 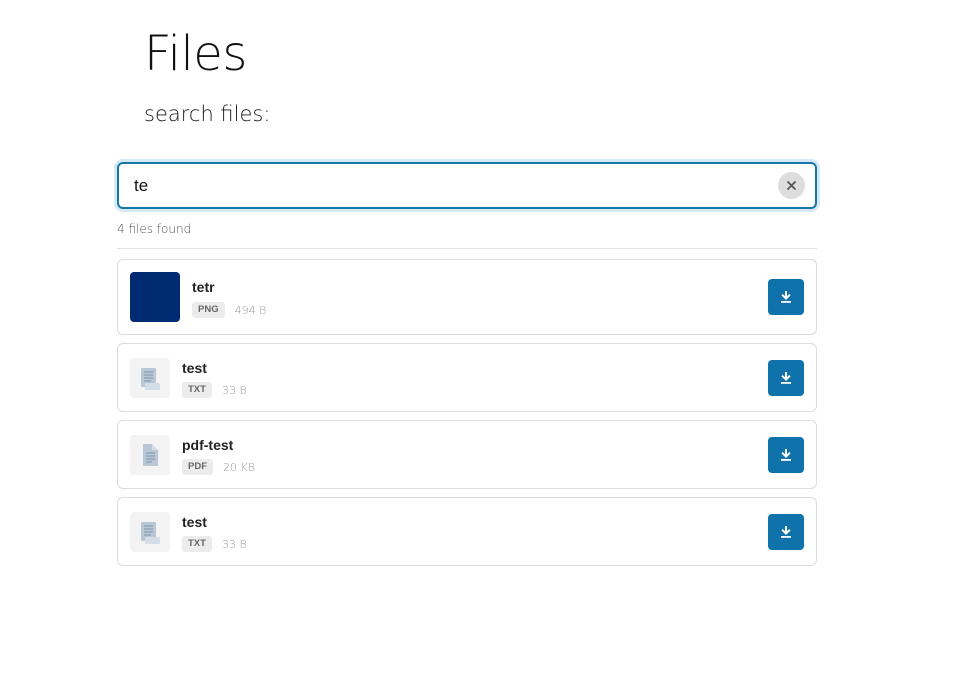 I want to click on file-type-badge: PDF, so click(x=197, y=467).